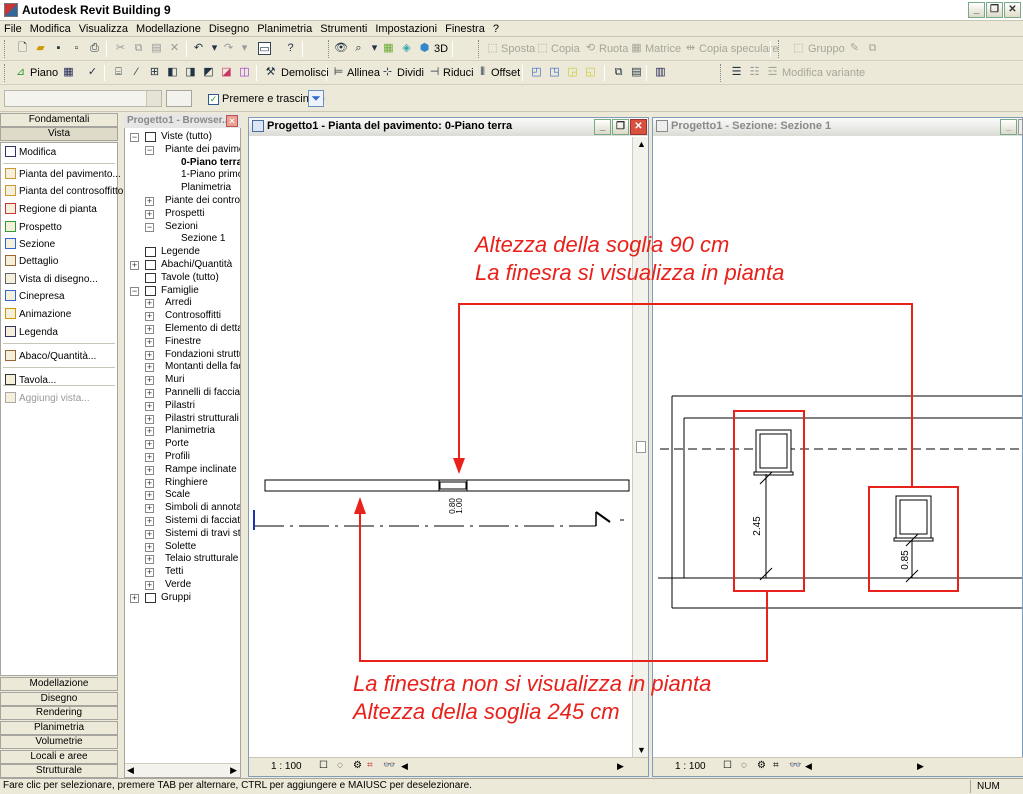 This screenshot has height=794, width=1023. I want to click on plan-section-line, so click(438, 520).